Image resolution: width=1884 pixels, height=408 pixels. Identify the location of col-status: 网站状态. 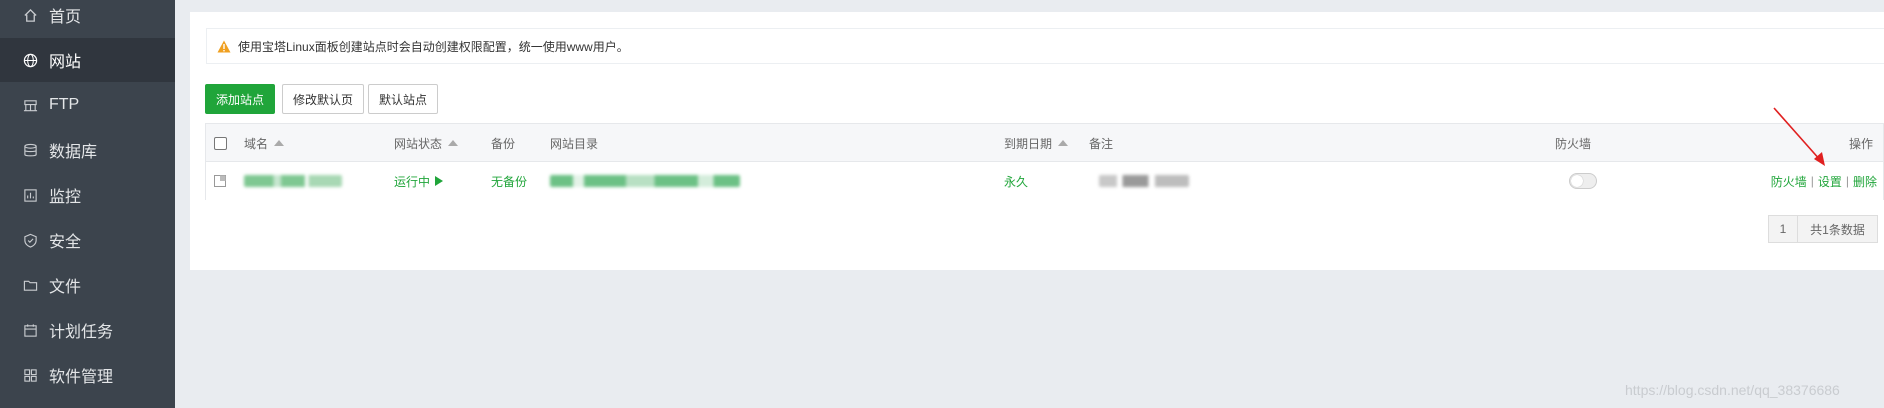
(426, 143).